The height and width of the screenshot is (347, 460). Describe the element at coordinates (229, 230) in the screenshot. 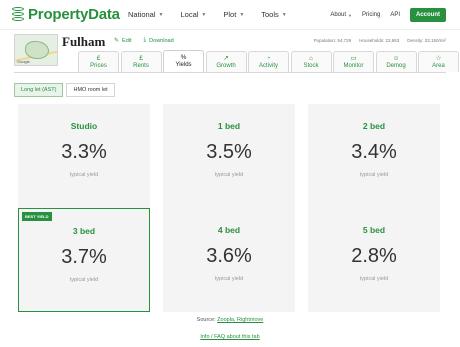

I see `card-label: 4 bed` at that location.